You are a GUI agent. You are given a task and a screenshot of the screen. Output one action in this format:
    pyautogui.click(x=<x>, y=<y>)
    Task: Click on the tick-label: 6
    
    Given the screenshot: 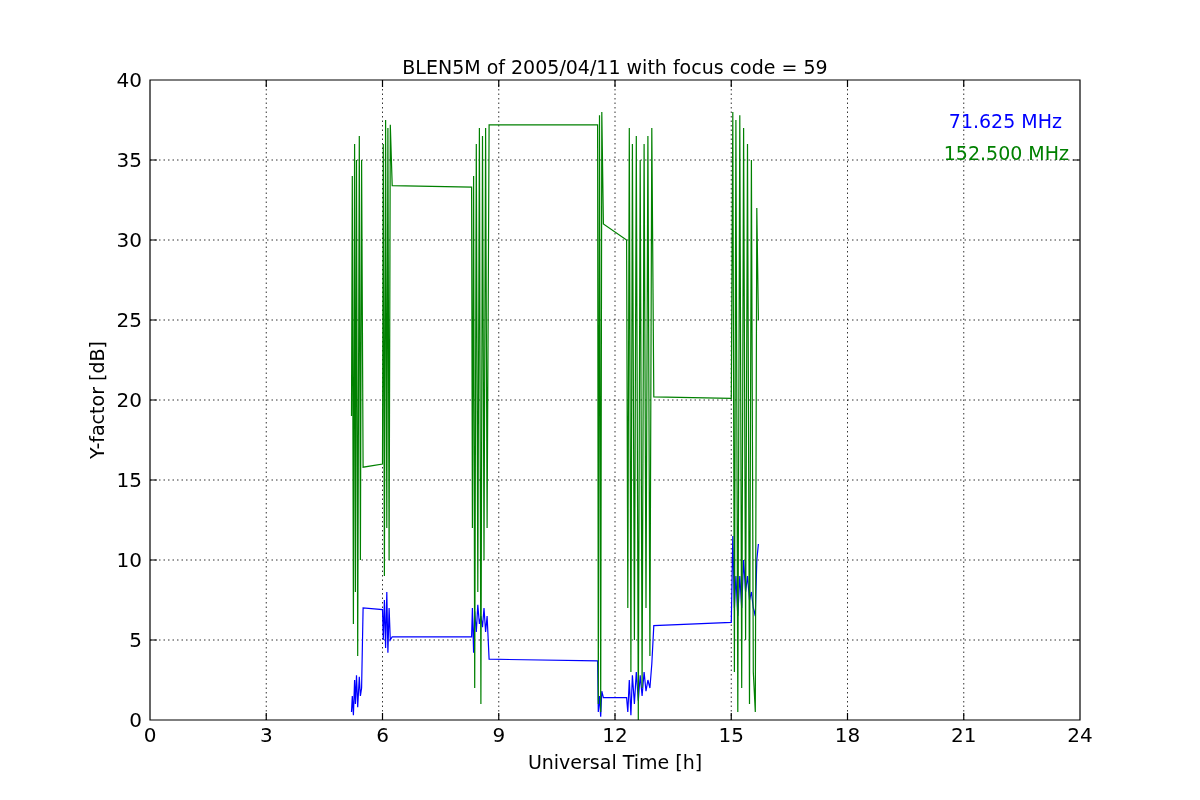 What is the action you would take?
    pyautogui.click(x=382, y=735)
    